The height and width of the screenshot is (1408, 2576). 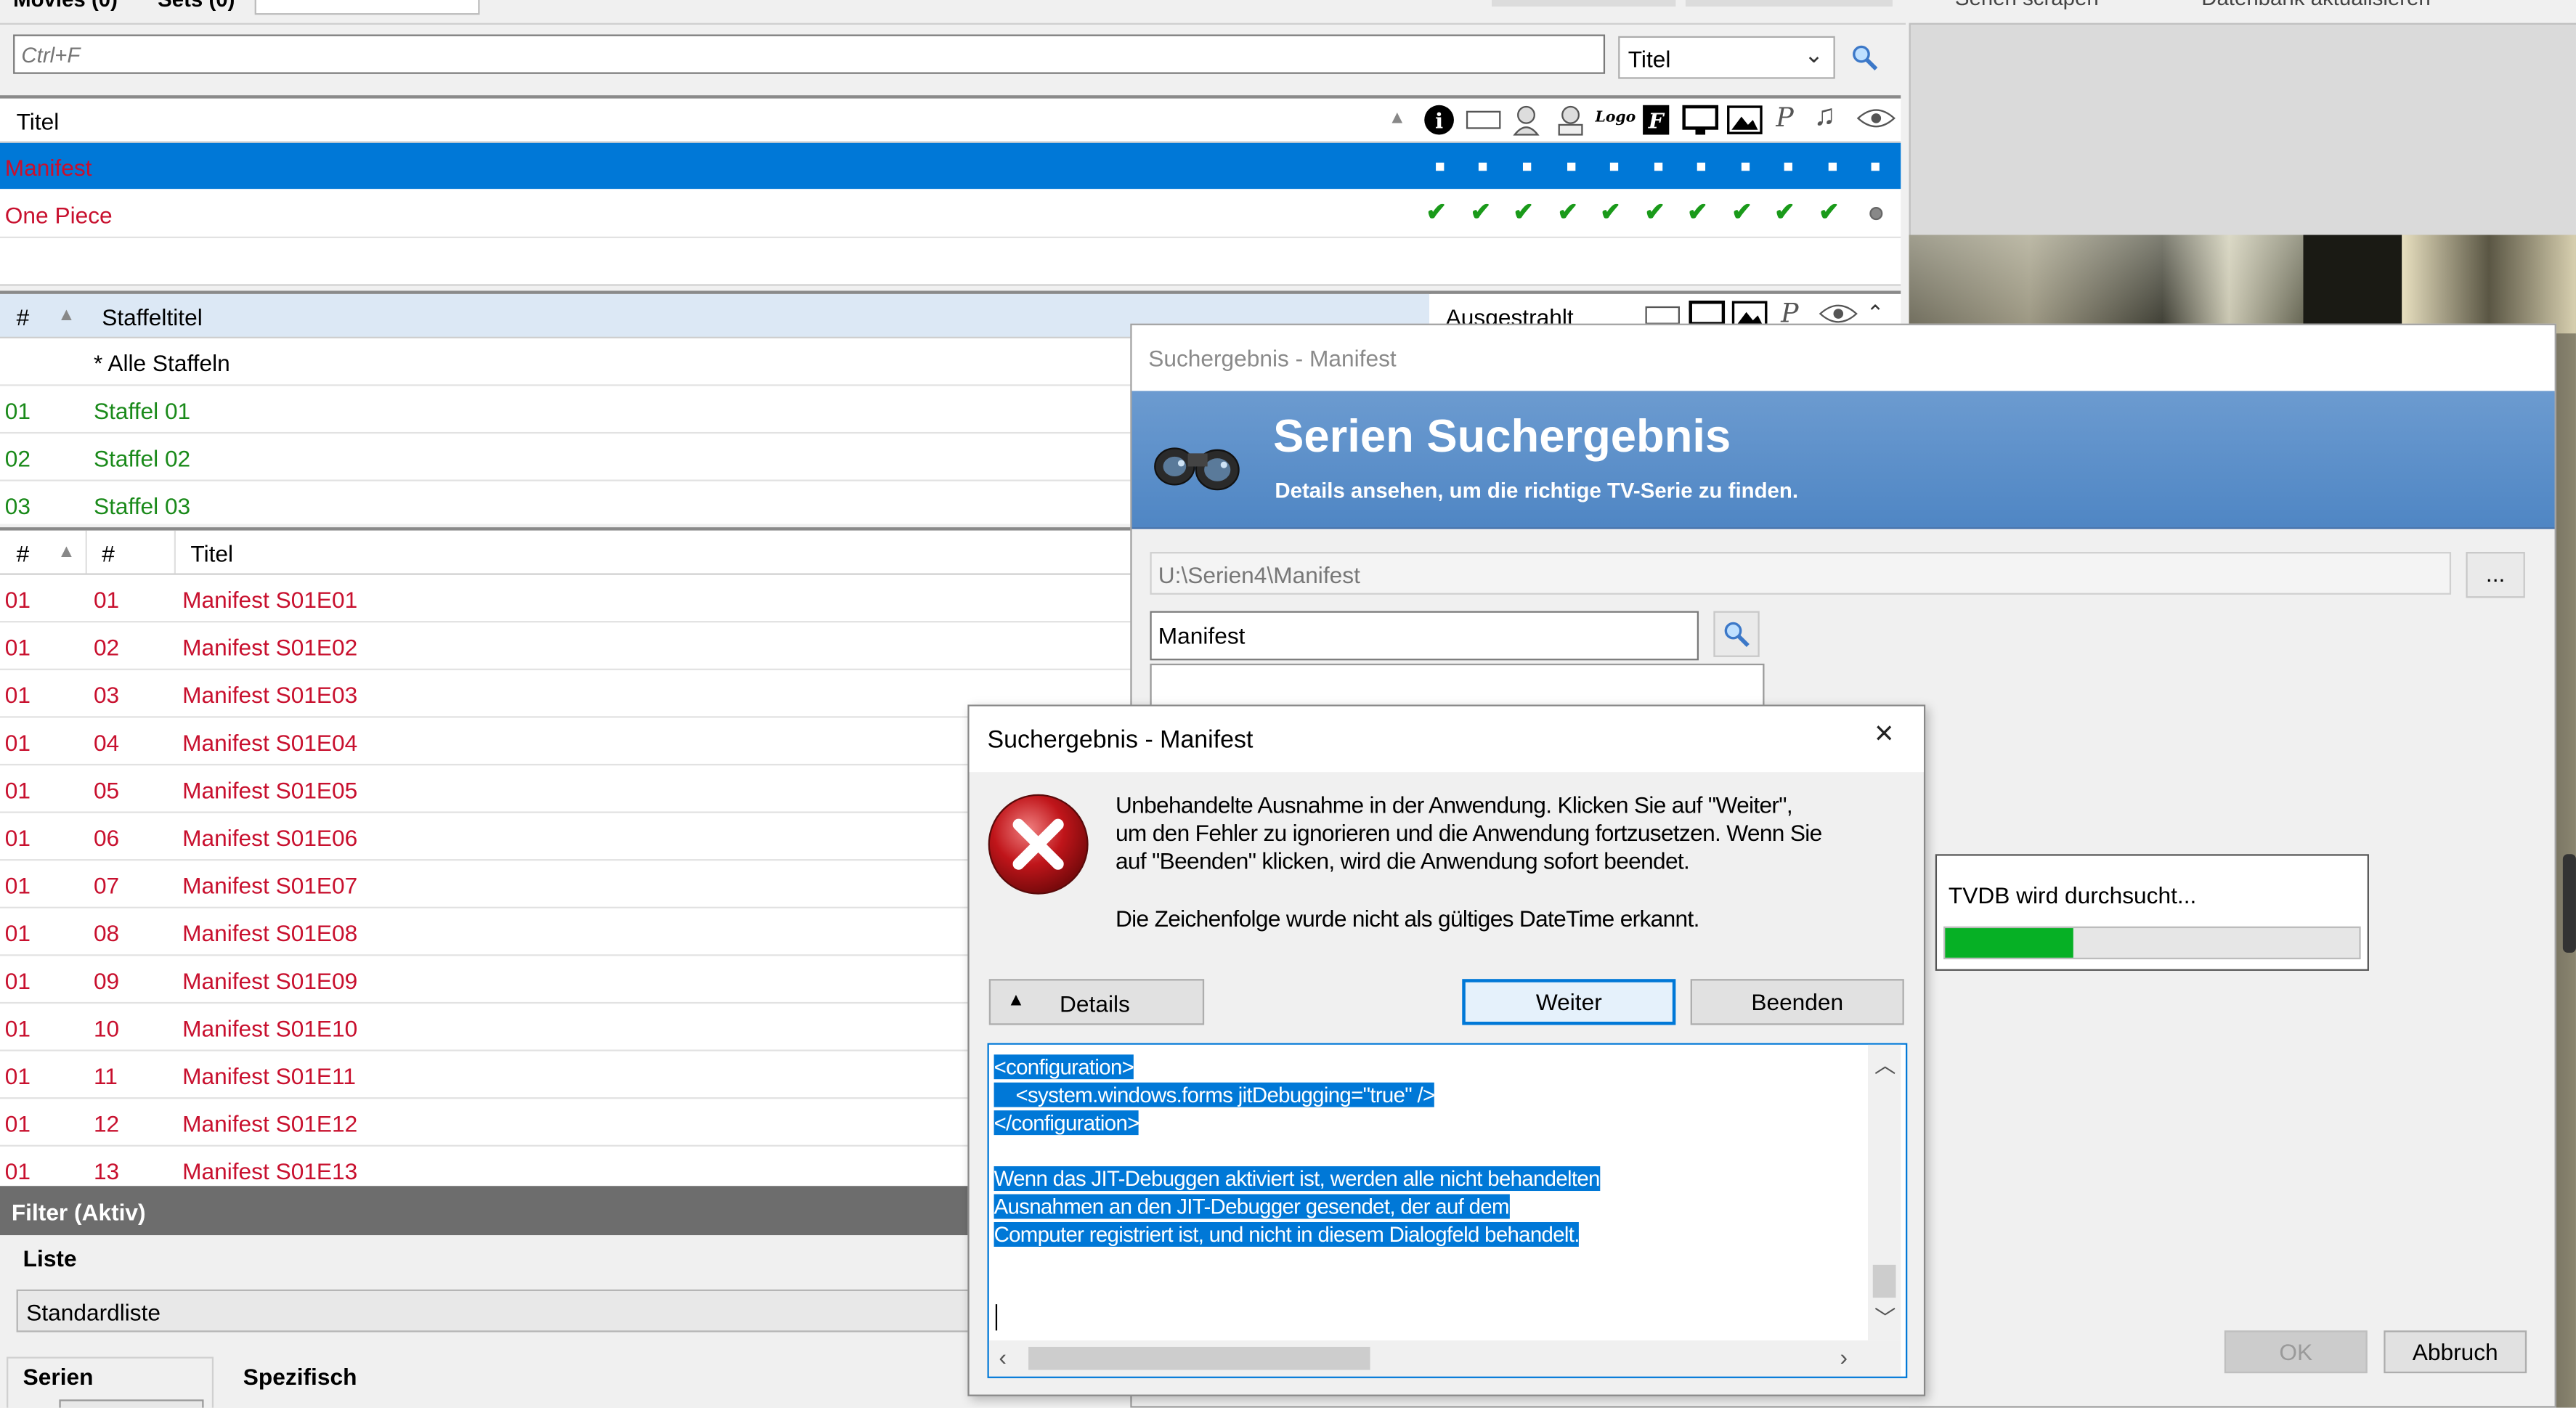 What do you see at coordinates (1199, 1358) in the screenshot?
I see `horizontal-scroll-thumb` at bounding box center [1199, 1358].